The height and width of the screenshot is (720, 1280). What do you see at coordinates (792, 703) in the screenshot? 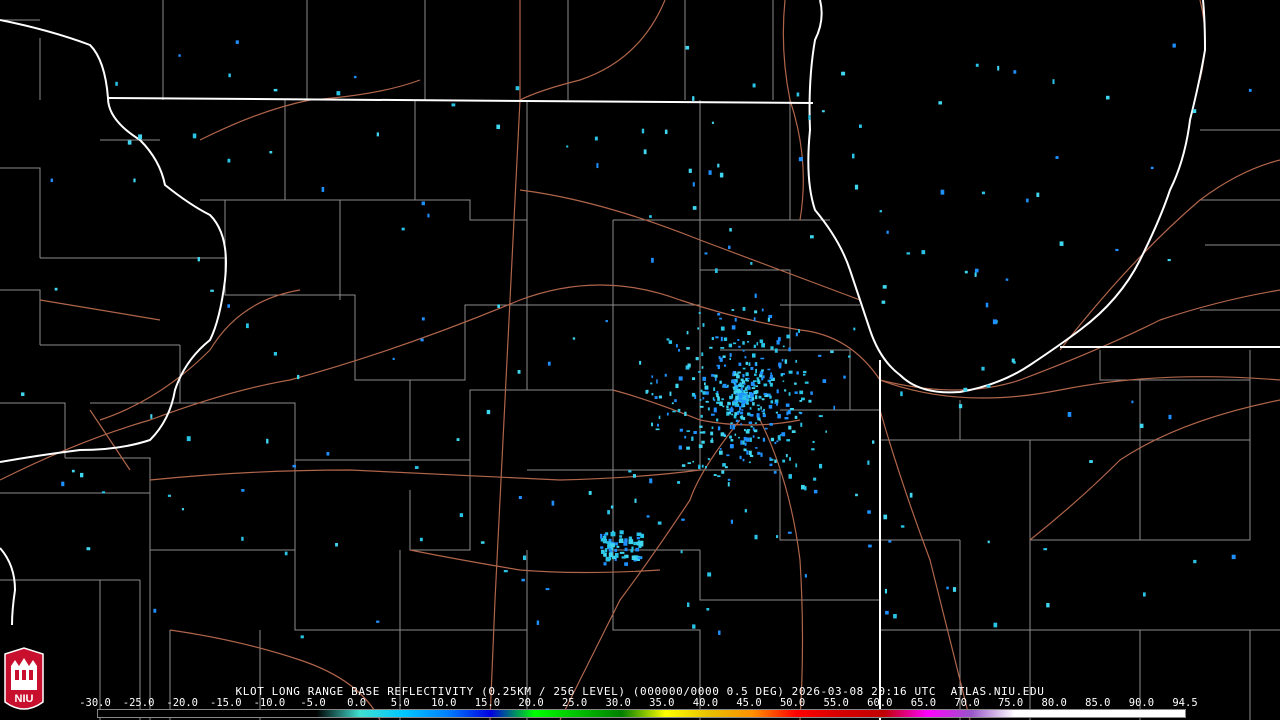
I see `colorbar-tick: 50.0` at bounding box center [792, 703].